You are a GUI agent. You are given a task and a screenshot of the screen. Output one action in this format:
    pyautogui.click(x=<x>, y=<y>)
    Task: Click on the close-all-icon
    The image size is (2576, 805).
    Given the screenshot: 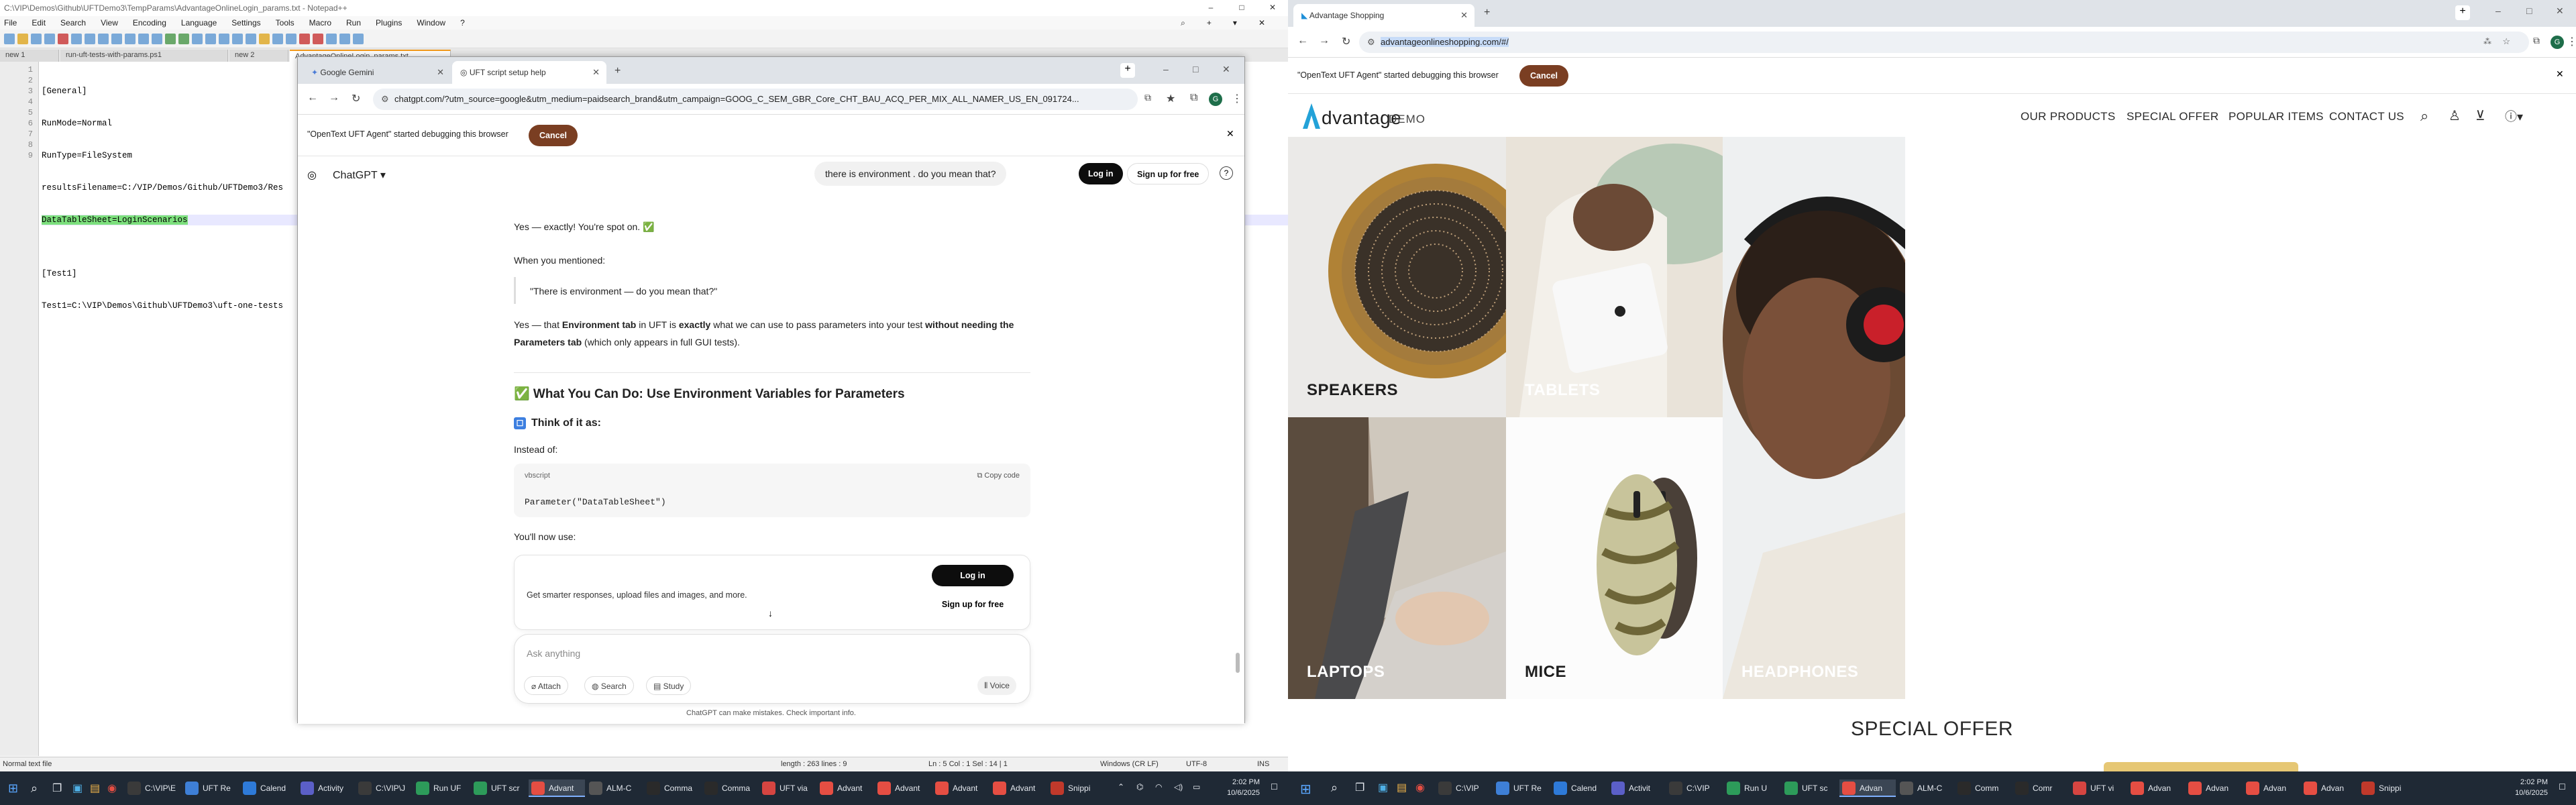 What is the action you would take?
    pyautogui.click(x=76, y=38)
    